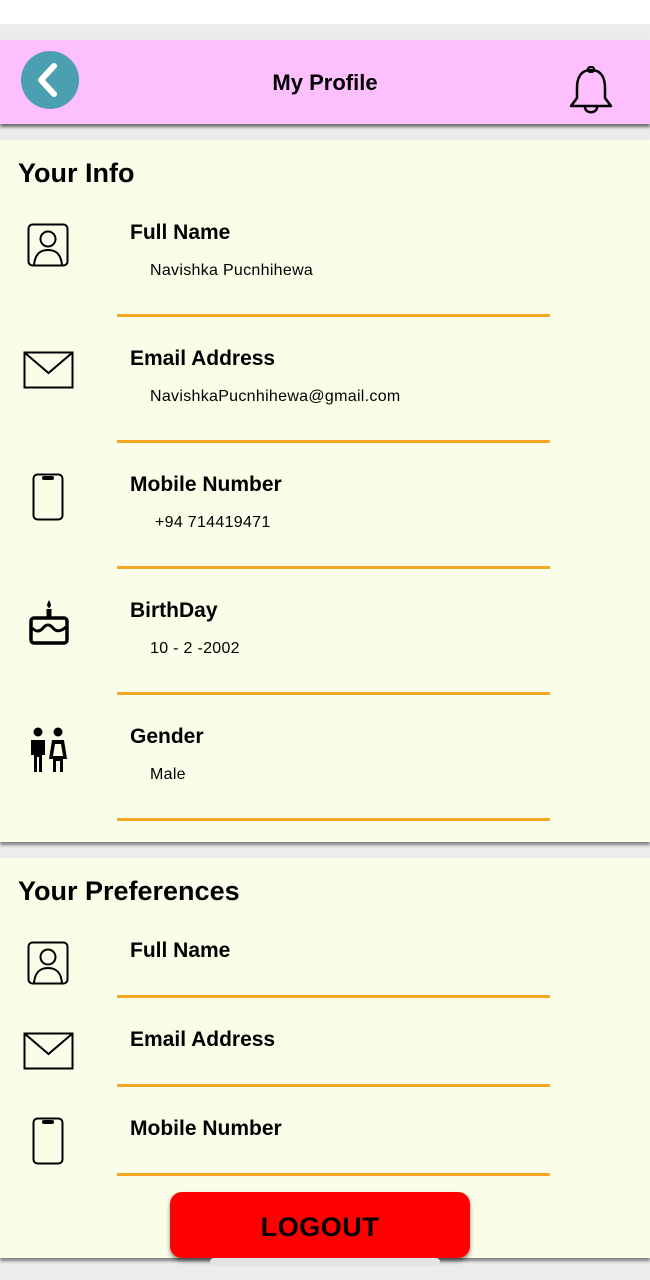 Image resolution: width=650 pixels, height=1280 pixels. What do you see at coordinates (232, 270) in the screenshot?
I see `field-value: Navishka Pucnhihewa` at bounding box center [232, 270].